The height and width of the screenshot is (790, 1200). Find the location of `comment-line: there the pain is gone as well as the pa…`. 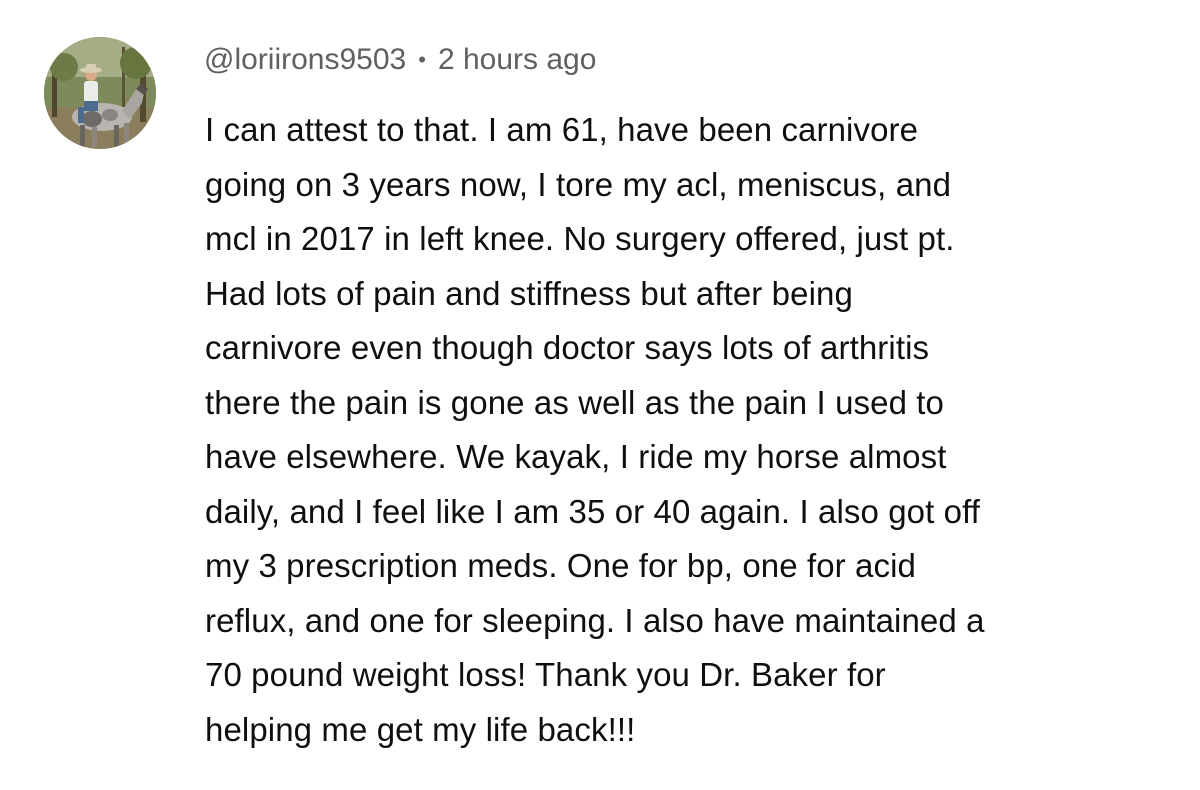

comment-line: there the pain is gone as well as the pa… is located at coordinates (575, 402).